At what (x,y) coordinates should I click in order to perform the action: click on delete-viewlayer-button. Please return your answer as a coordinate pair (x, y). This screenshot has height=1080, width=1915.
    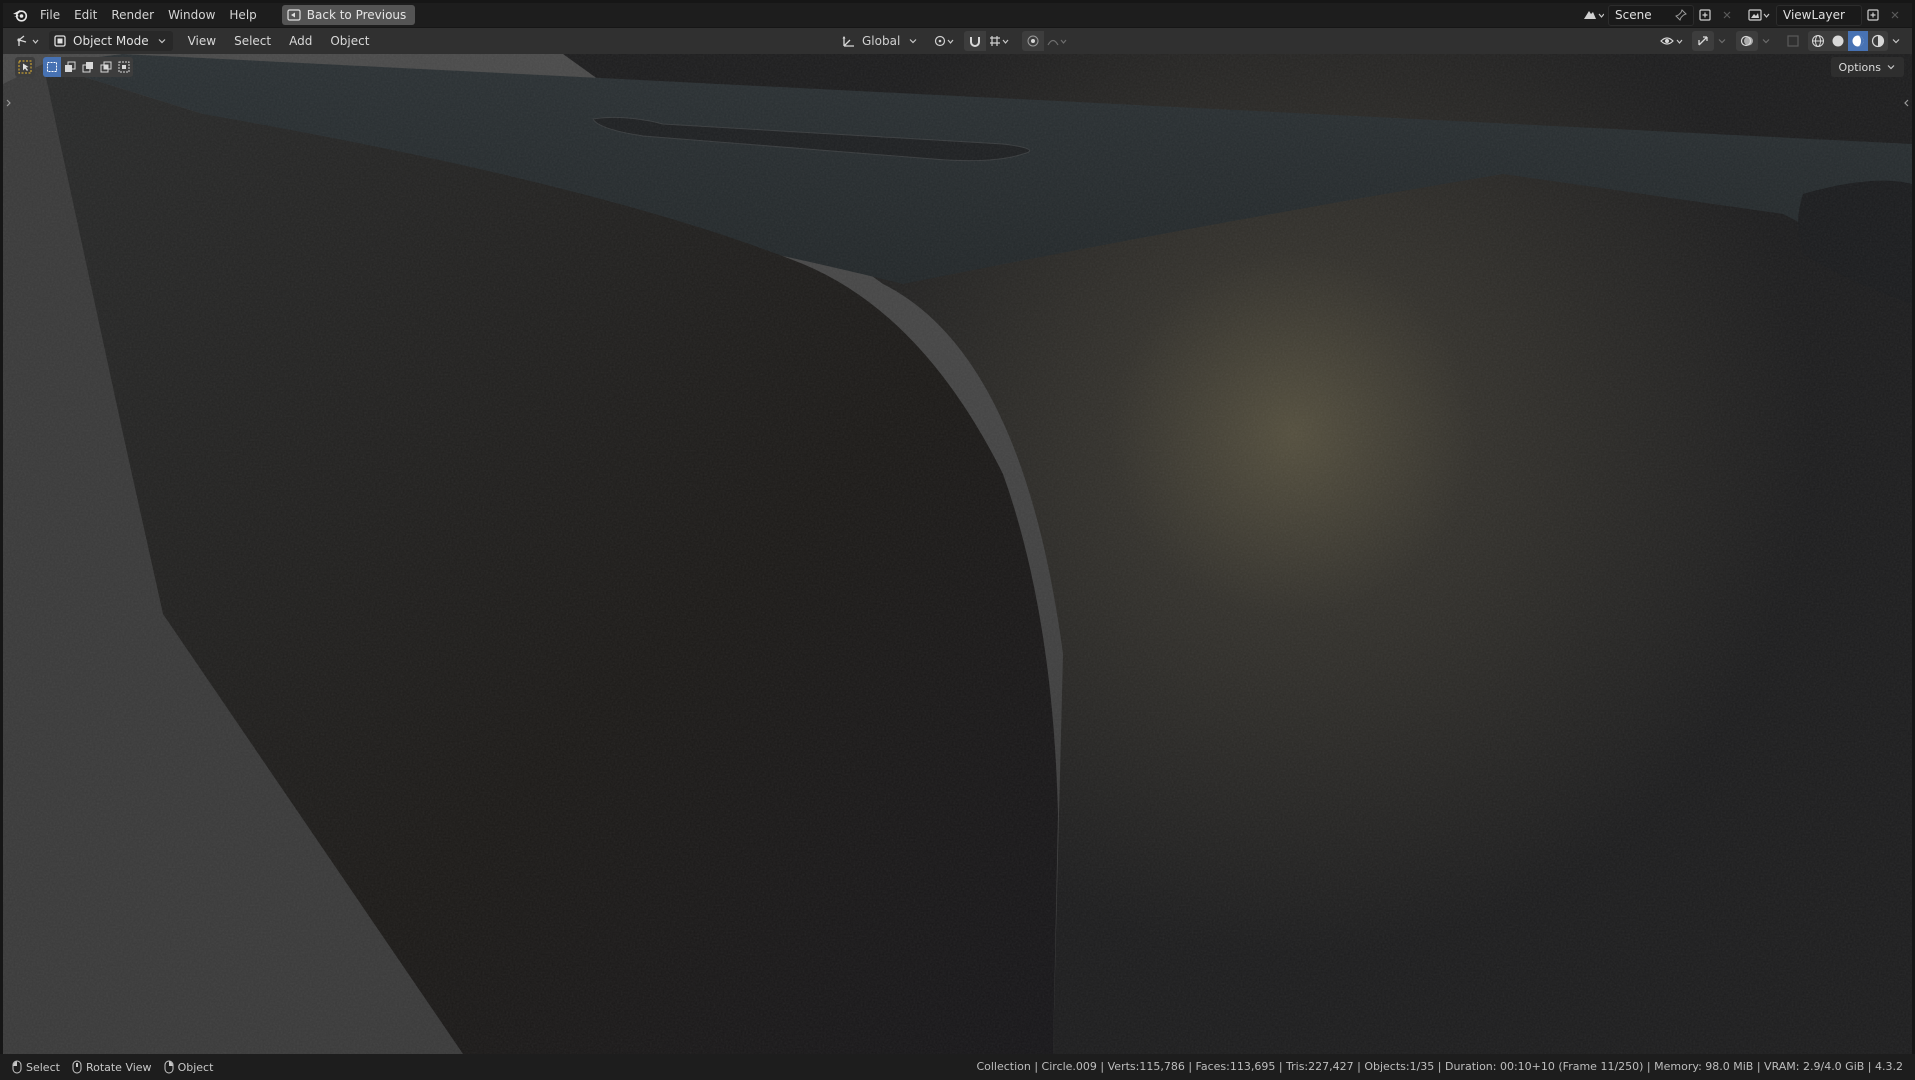
    Looking at the image, I should click on (1895, 15).